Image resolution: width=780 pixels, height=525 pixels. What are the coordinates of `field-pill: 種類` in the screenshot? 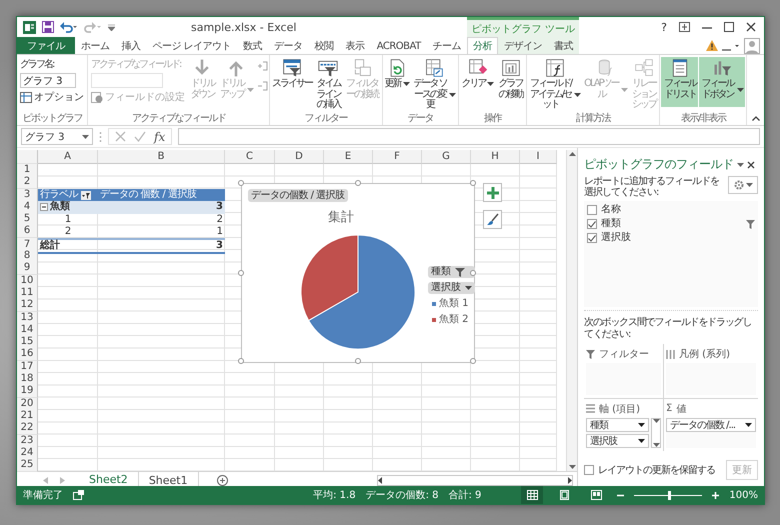 It's located at (617, 425).